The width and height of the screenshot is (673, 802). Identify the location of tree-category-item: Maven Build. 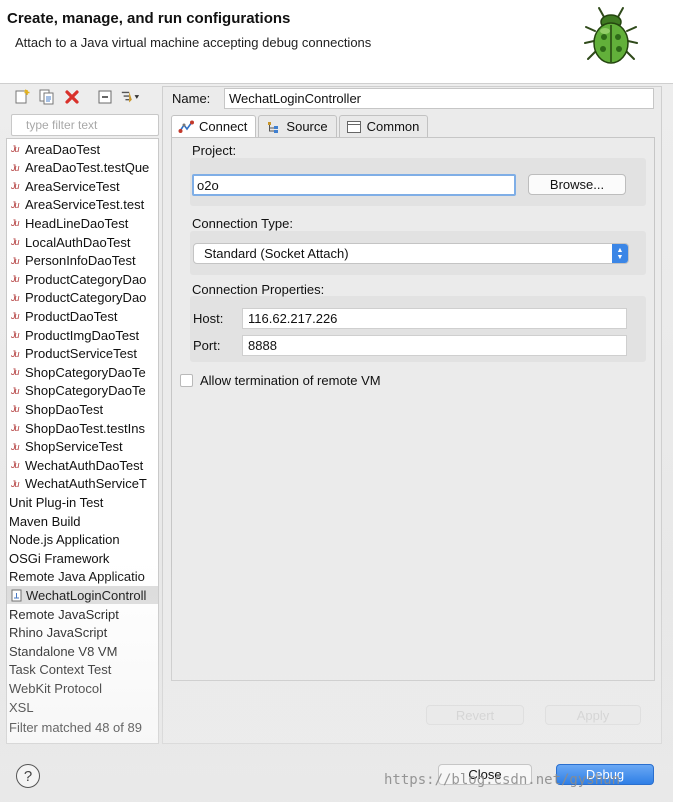
(82, 521).